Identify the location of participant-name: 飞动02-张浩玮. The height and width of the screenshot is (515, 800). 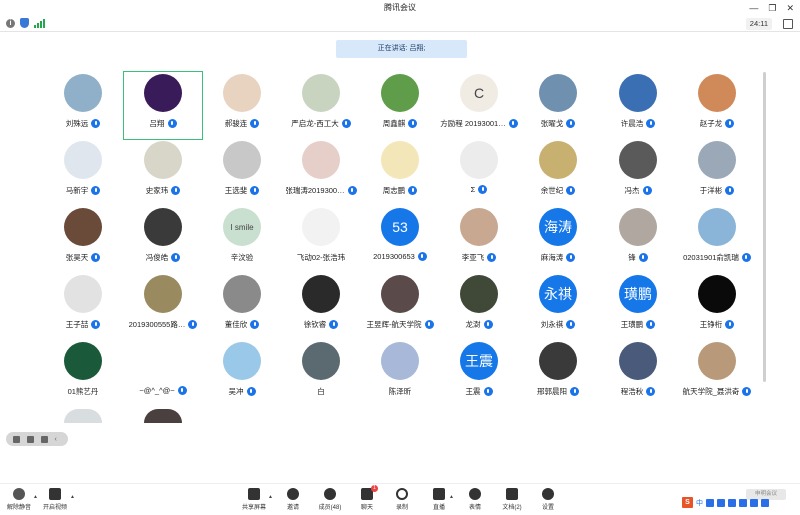
(321, 257).